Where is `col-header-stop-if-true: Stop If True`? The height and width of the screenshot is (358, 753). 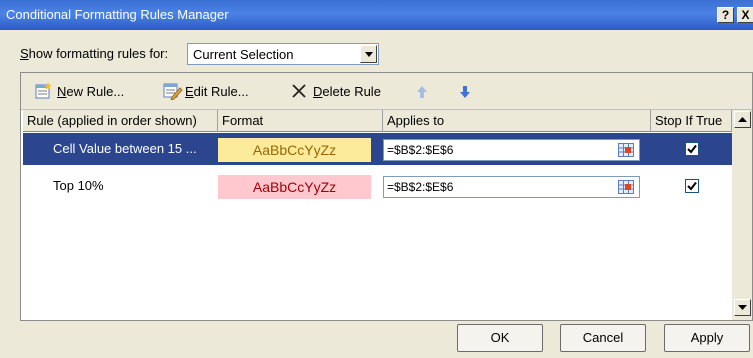 col-header-stop-if-true: Stop If True is located at coordinates (691, 121).